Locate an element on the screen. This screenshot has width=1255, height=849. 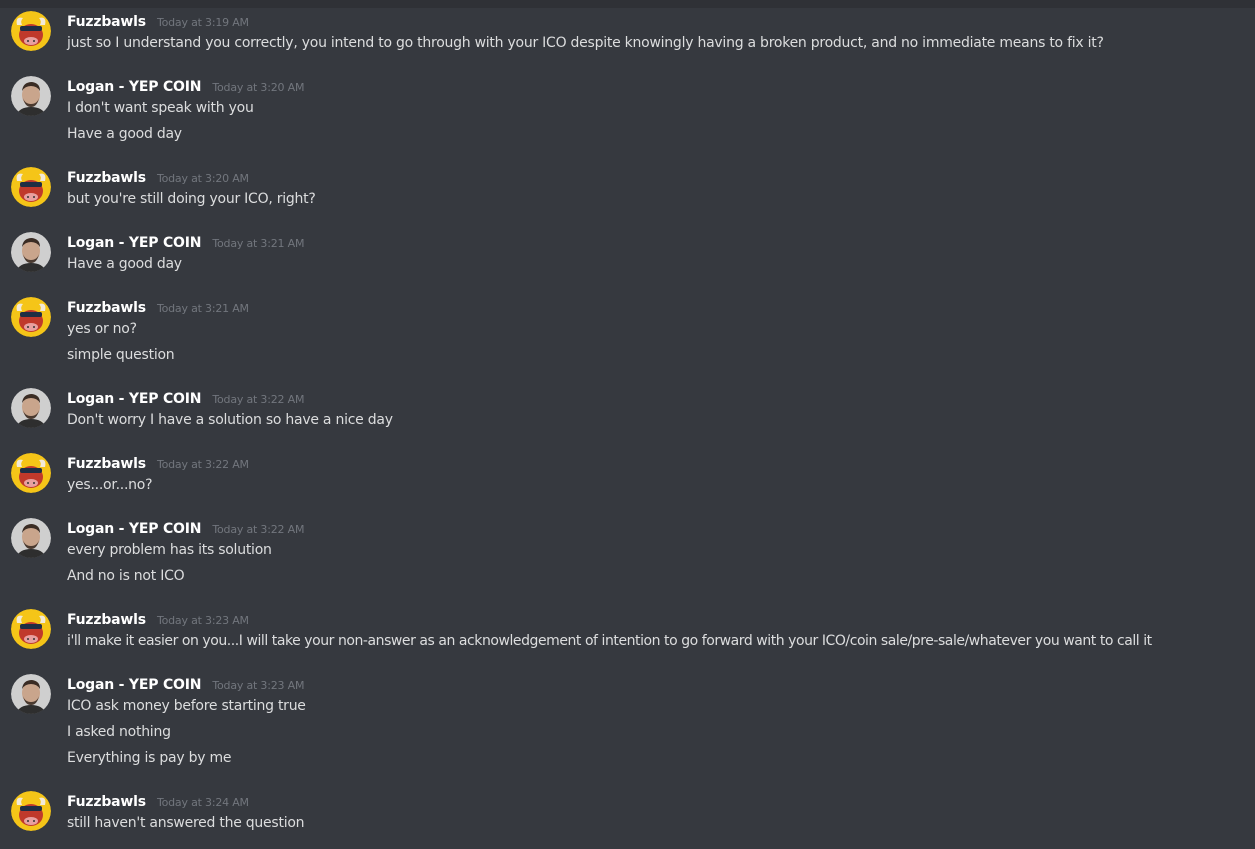
message-header: Logan - YEP COIN Today at 3:23 AM is located at coordinates (185, 684).